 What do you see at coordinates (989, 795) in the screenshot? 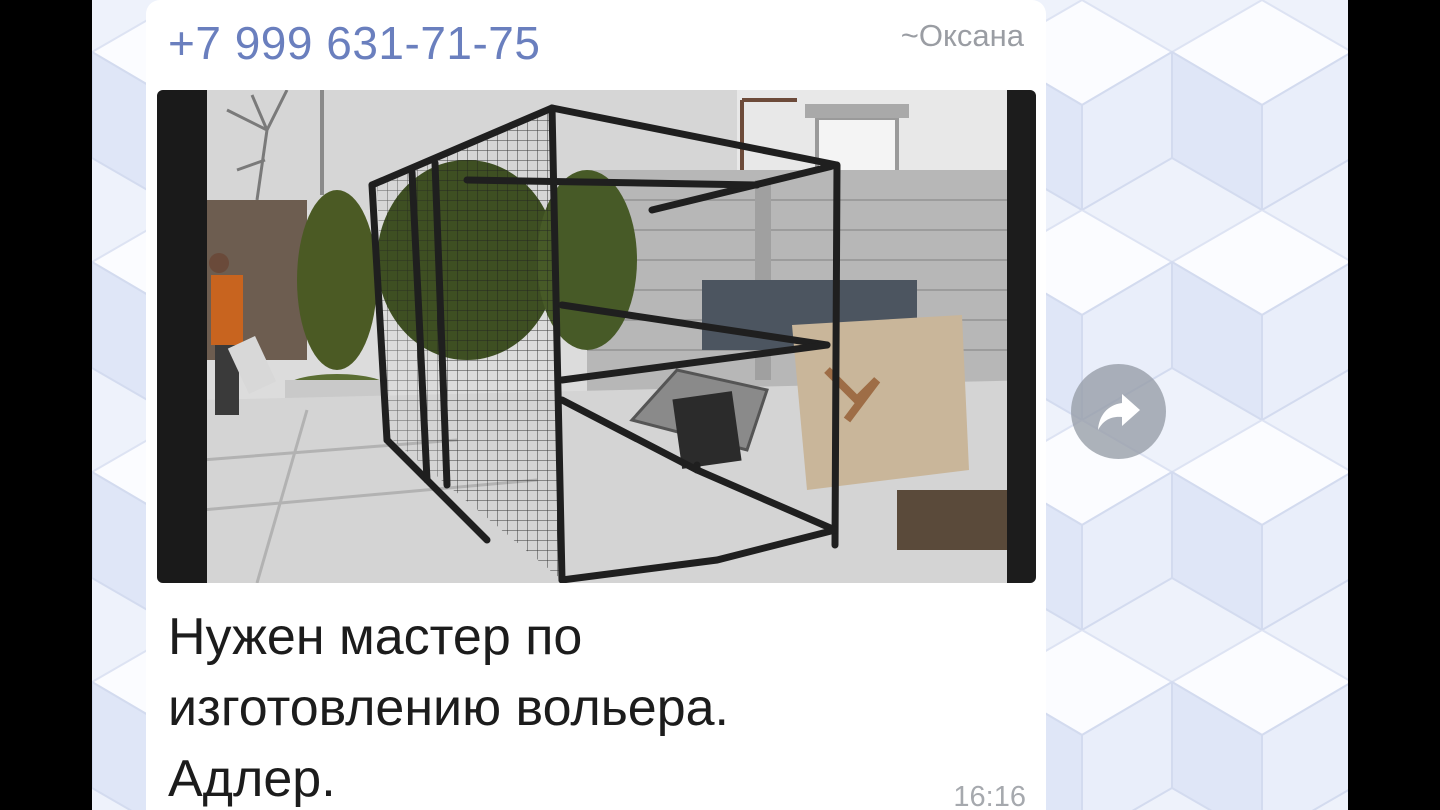
I see `message-time: 16:16` at bounding box center [989, 795].